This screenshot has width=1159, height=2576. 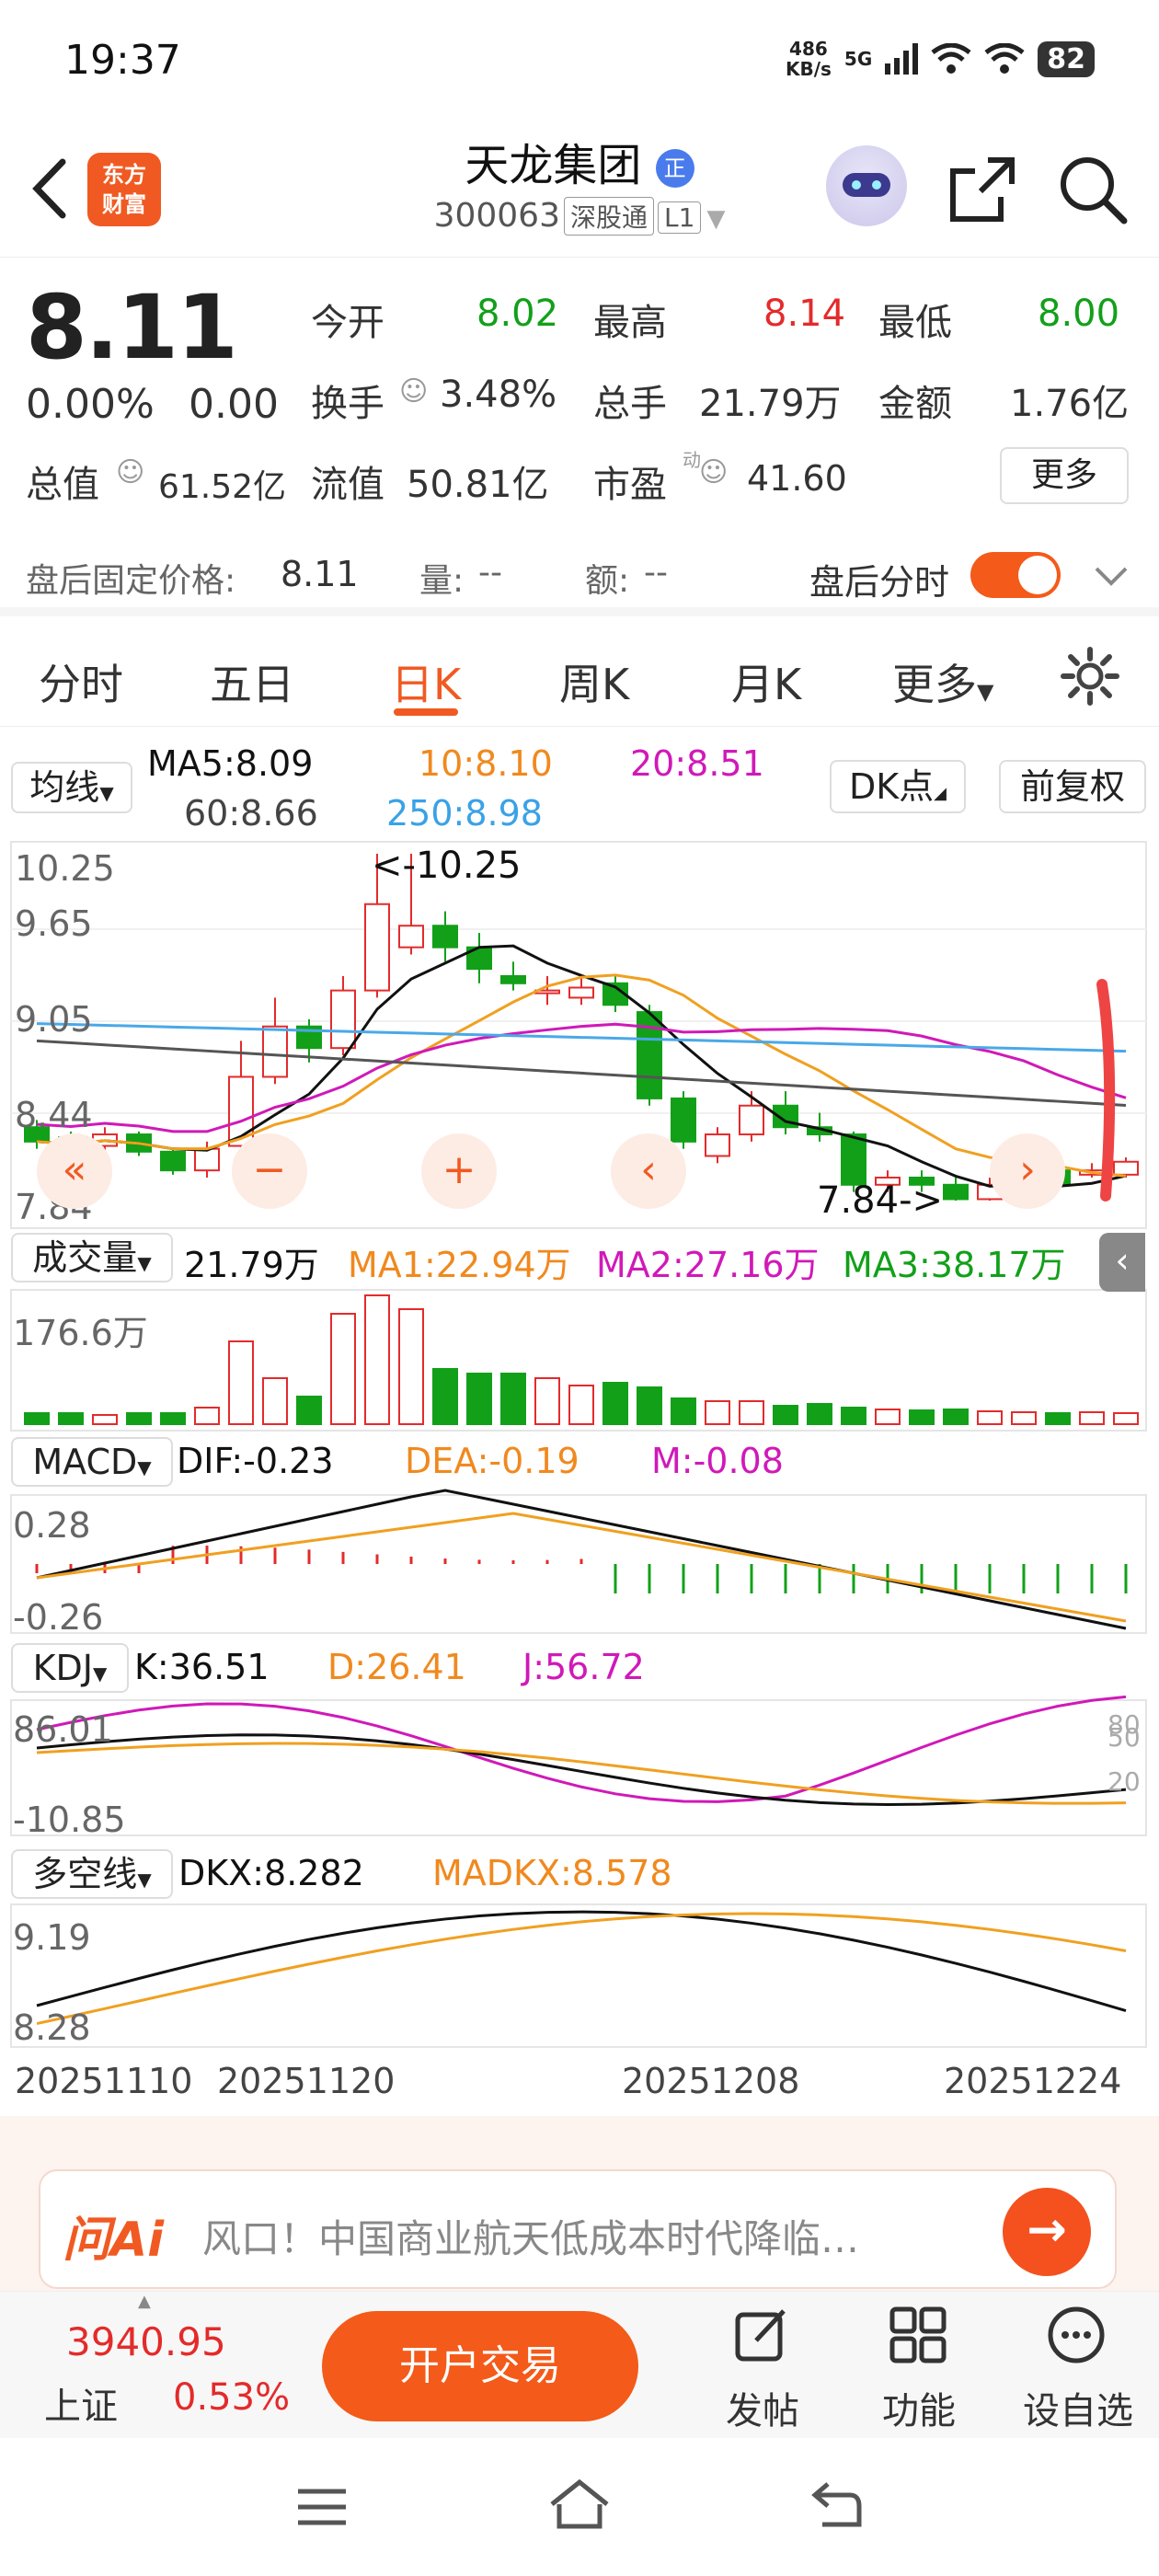 What do you see at coordinates (426, 712) in the screenshot?
I see `active-tab-indicator` at bounding box center [426, 712].